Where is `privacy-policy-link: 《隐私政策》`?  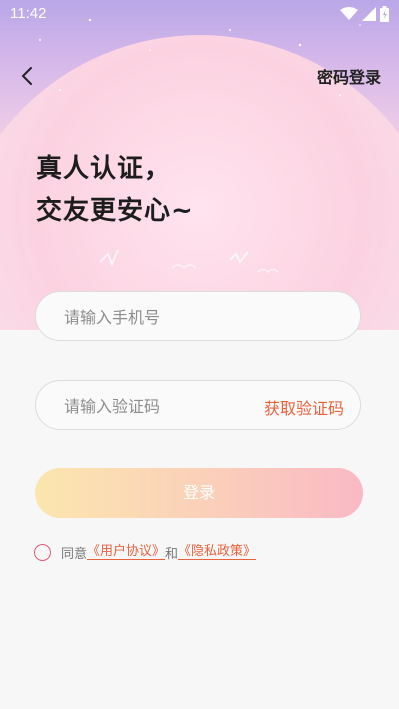
privacy-policy-link: 《隐私政策》 is located at coordinates (217, 552).